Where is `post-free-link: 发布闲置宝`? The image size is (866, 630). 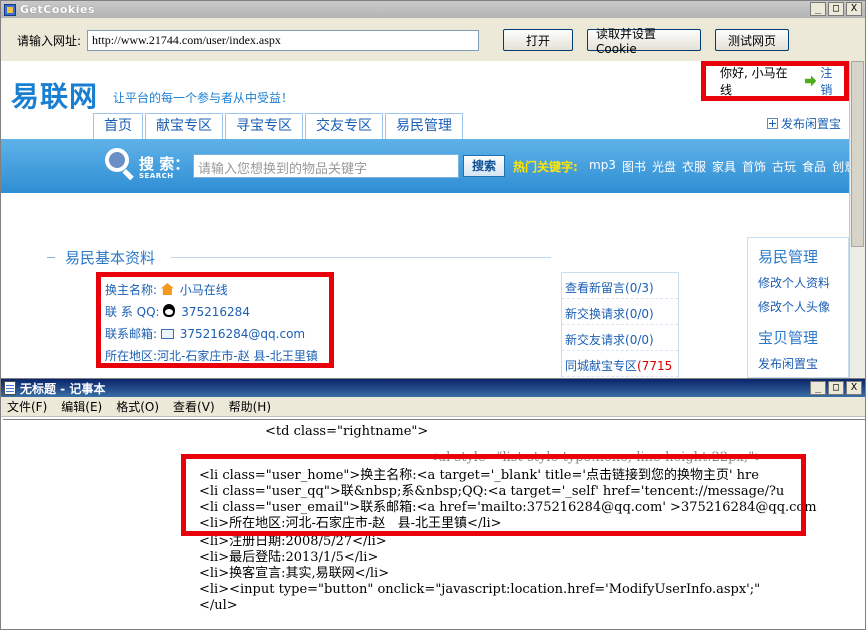 post-free-link: 发布闲置宝 is located at coordinates (804, 123).